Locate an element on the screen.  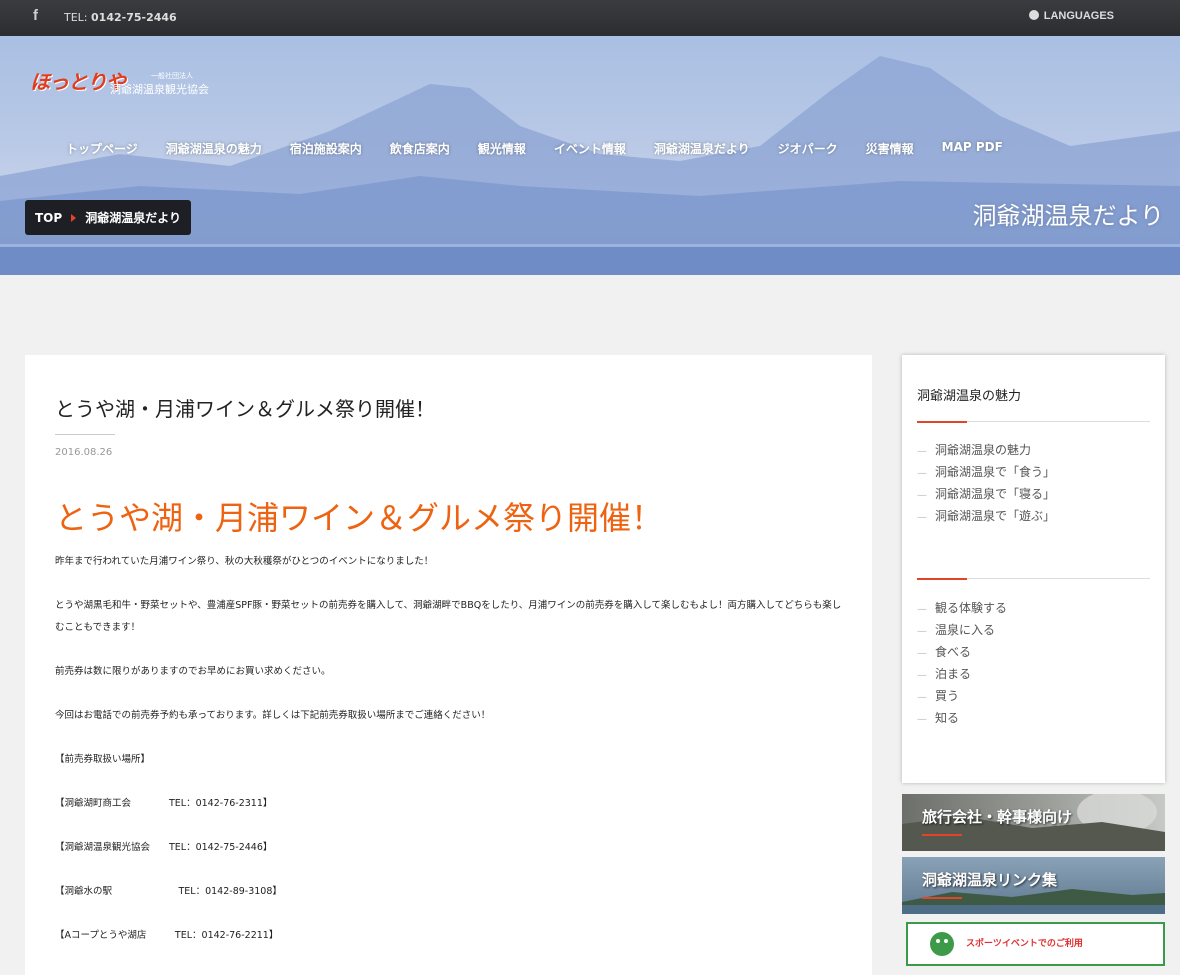
languages-button: LANGUAGES is located at coordinates (1071, 16).